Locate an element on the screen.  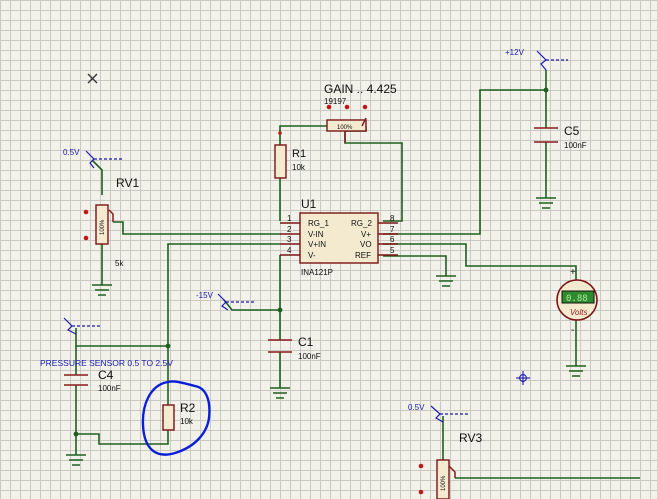
pin-num-1: 1 is located at coordinates (289, 218).